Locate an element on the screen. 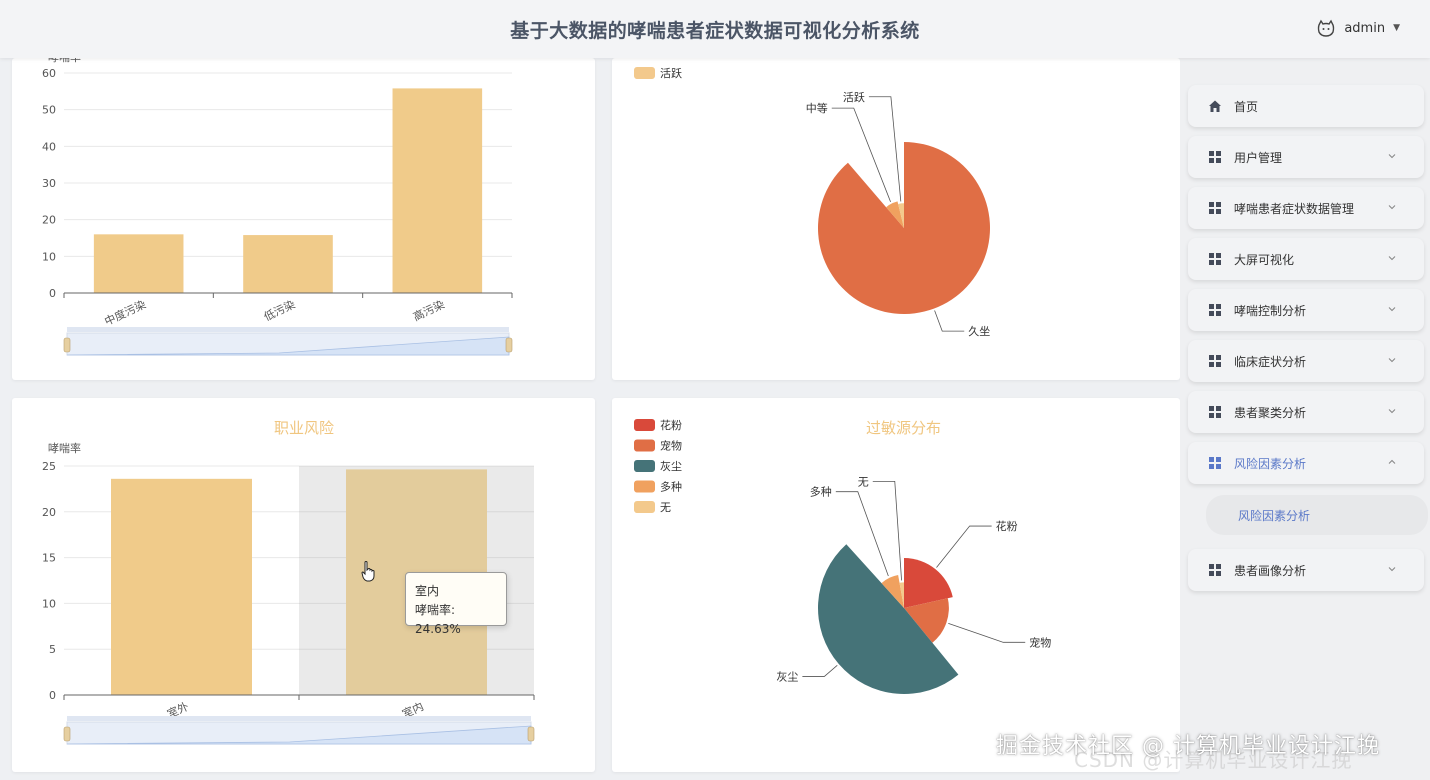 This screenshot has width=1430, height=780. sidebar-item-label: 风险因素分析 is located at coordinates (1270, 463).